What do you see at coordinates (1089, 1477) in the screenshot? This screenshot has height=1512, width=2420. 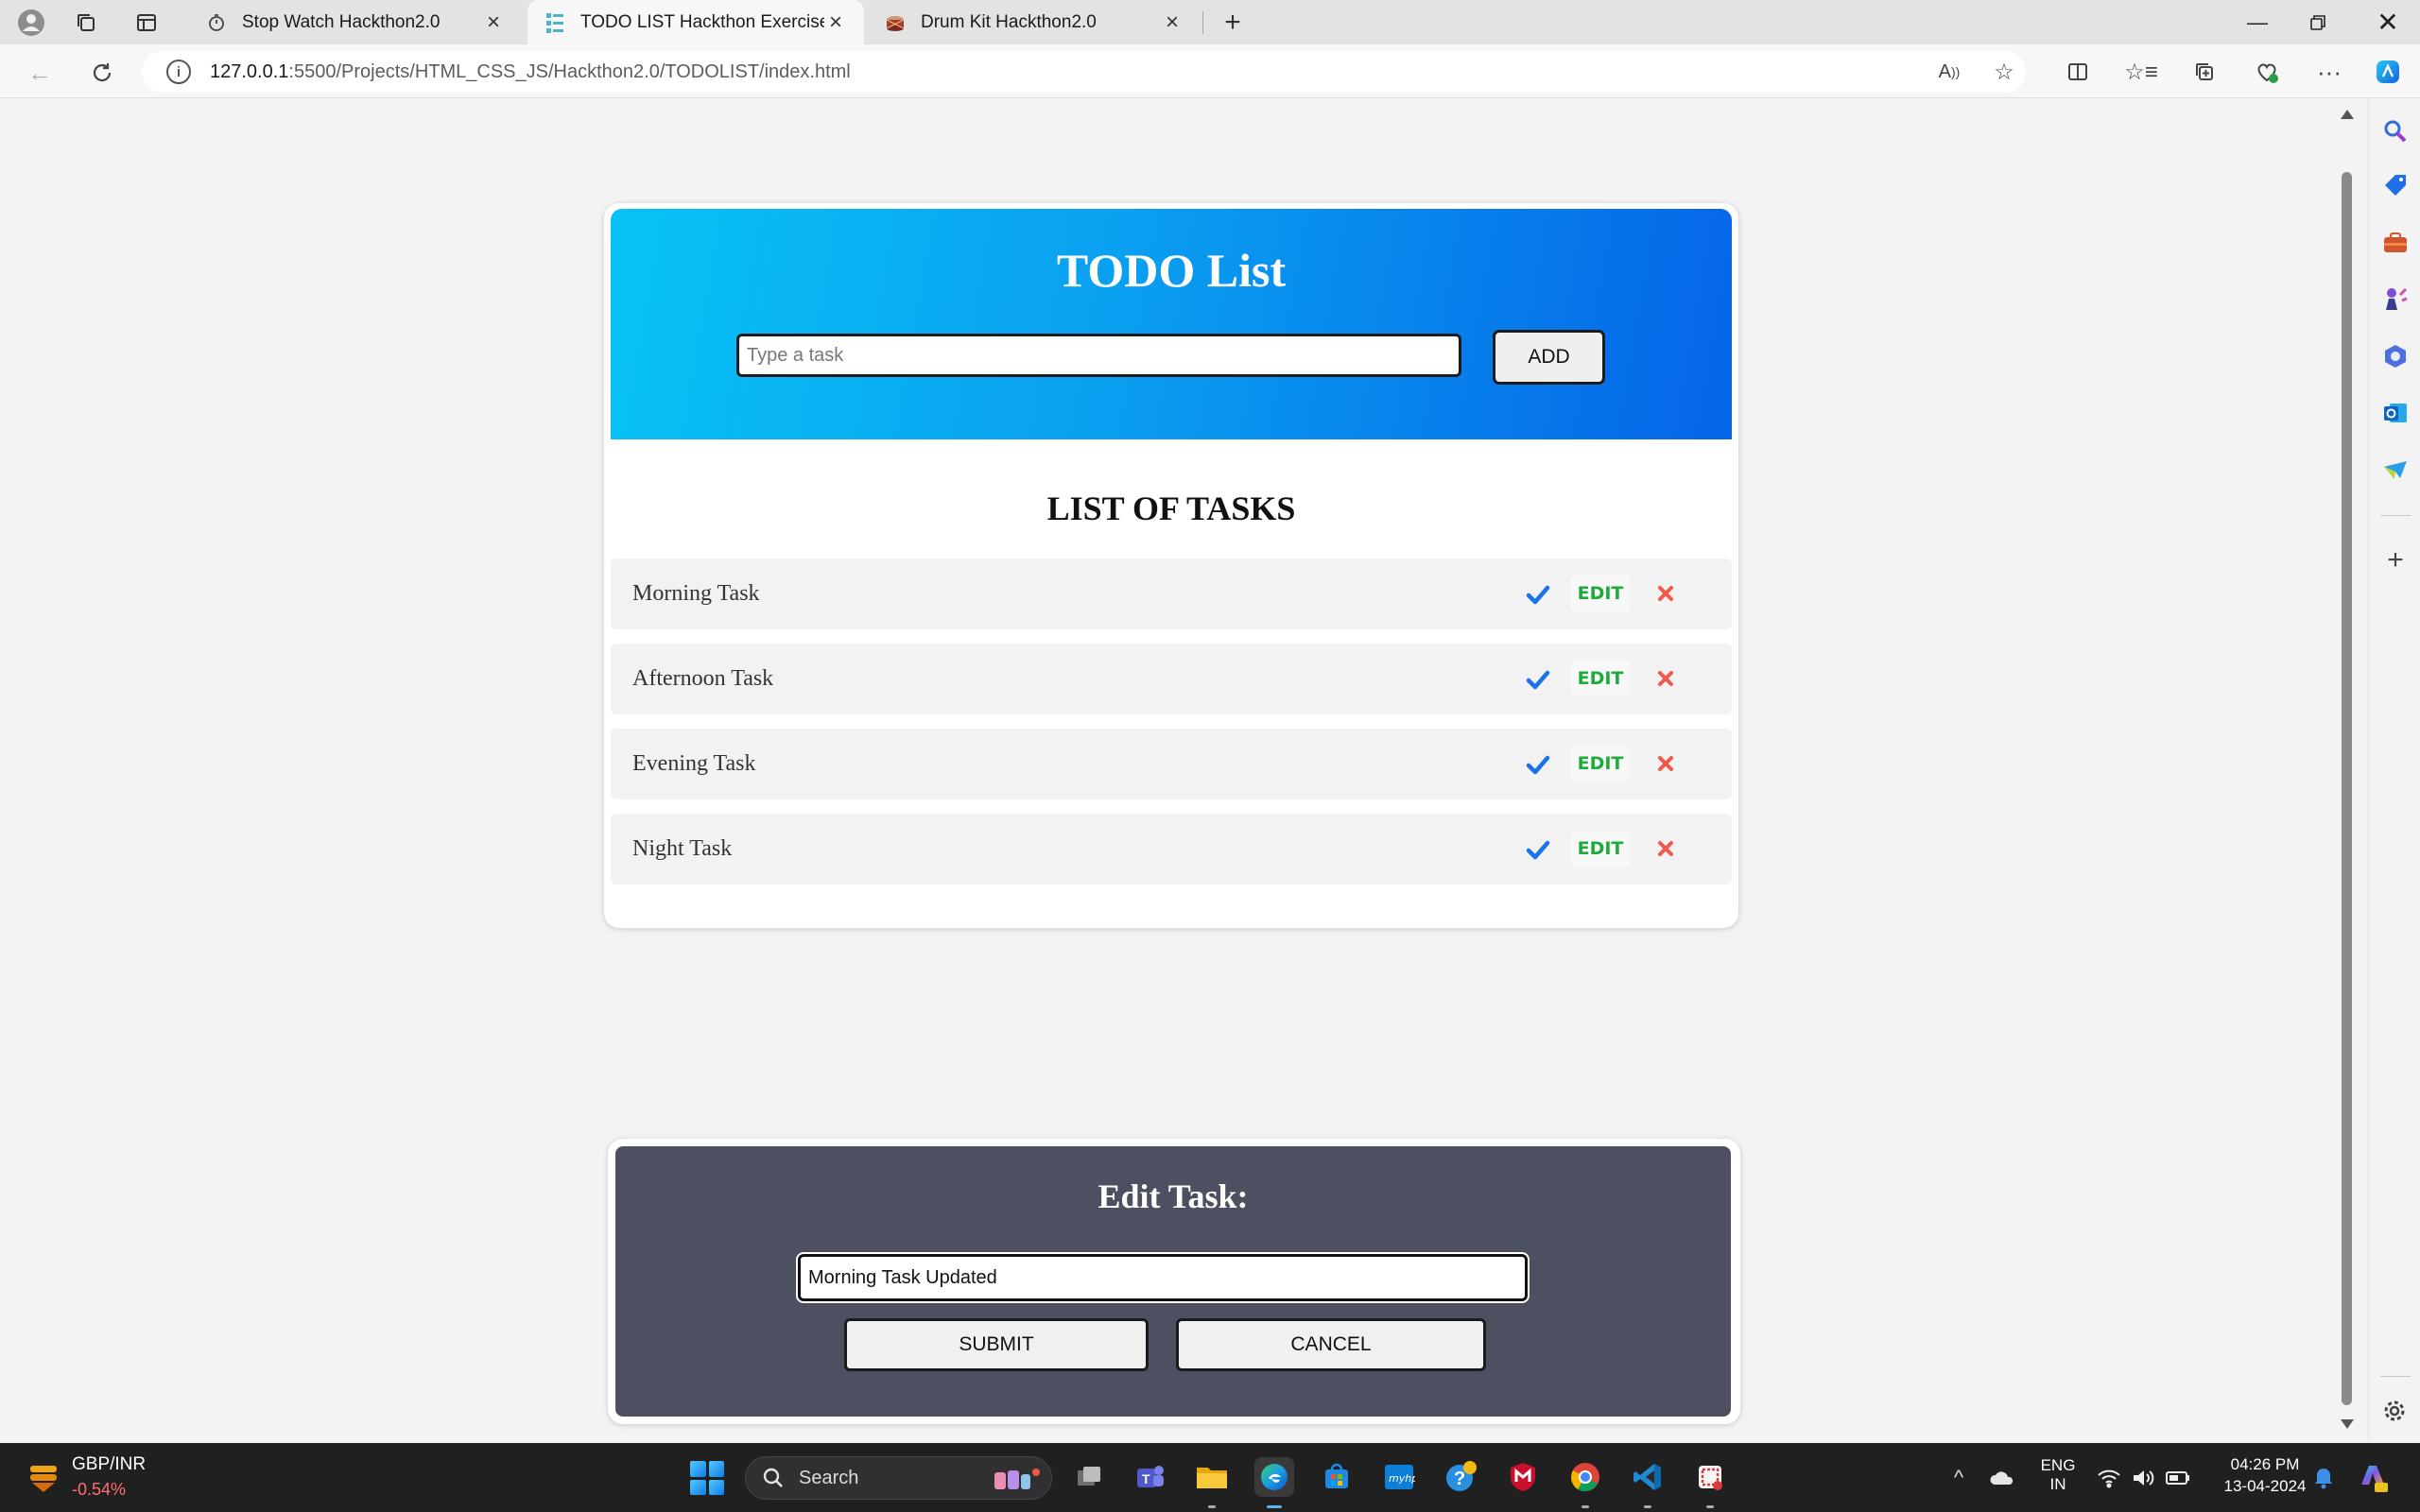 I see `task-view-icon` at bounding box center [1089, 1477].